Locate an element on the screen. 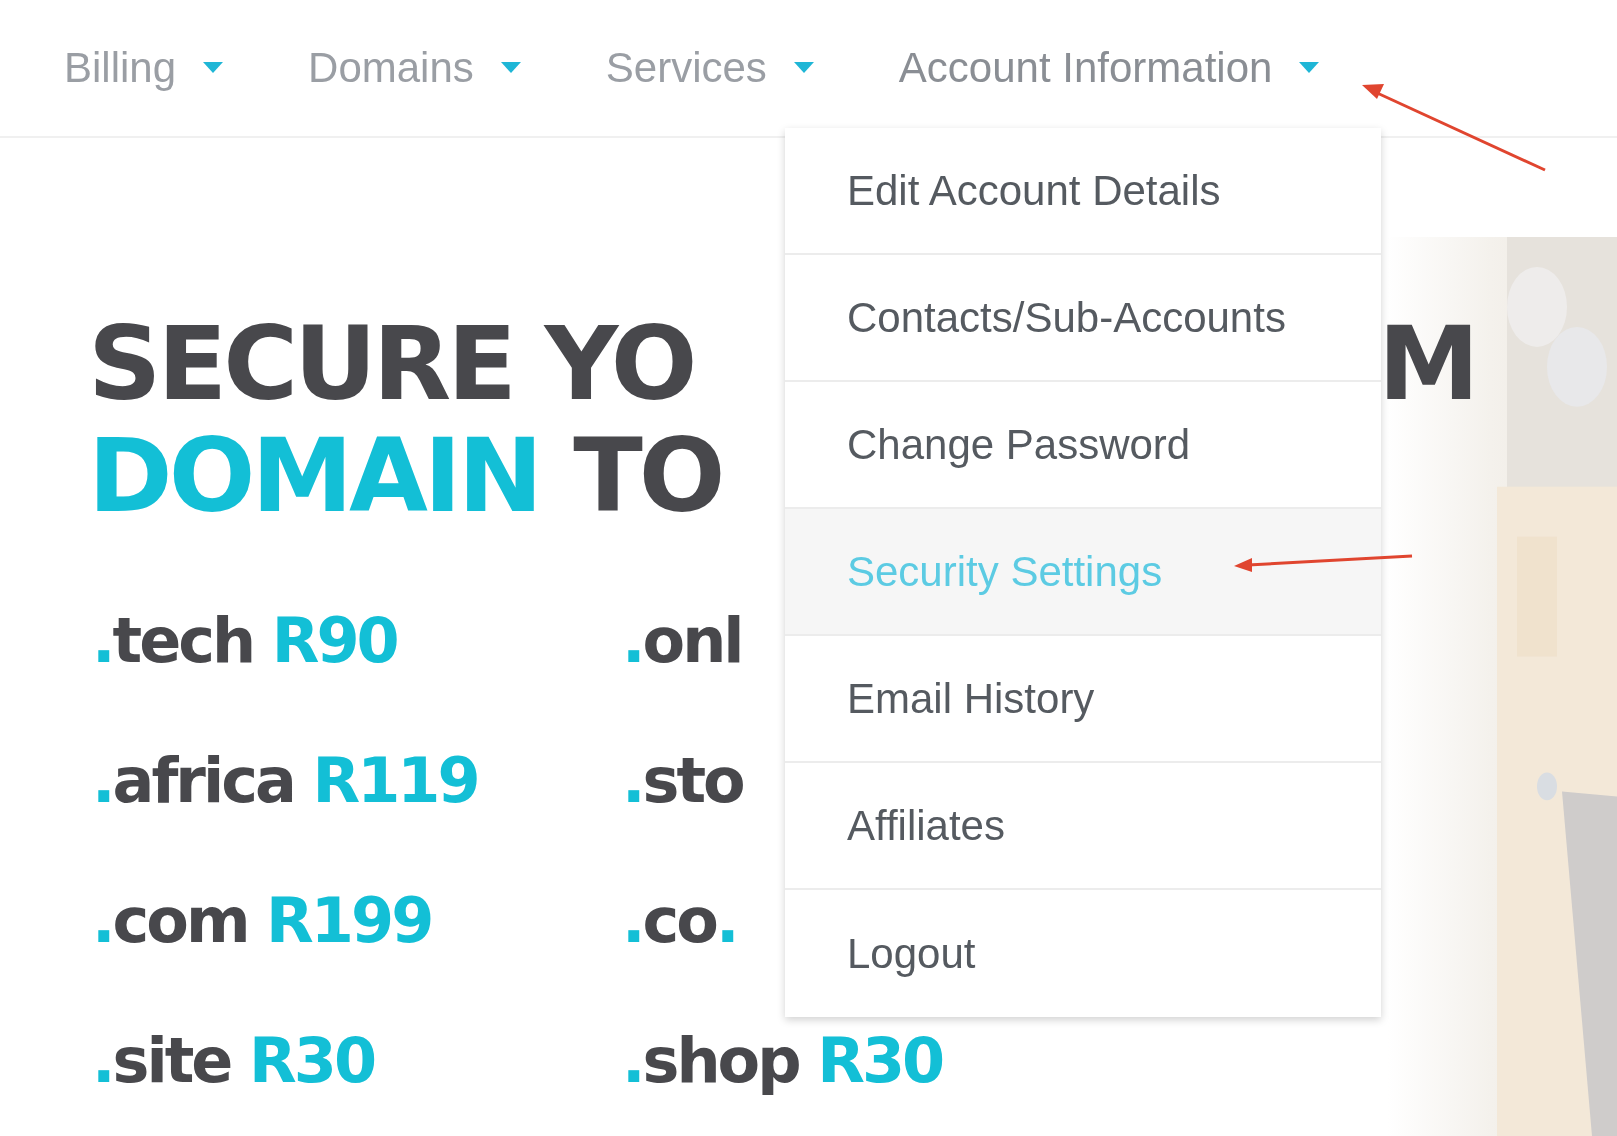  menu-item: Logout is located at coordinates (1083, 953).